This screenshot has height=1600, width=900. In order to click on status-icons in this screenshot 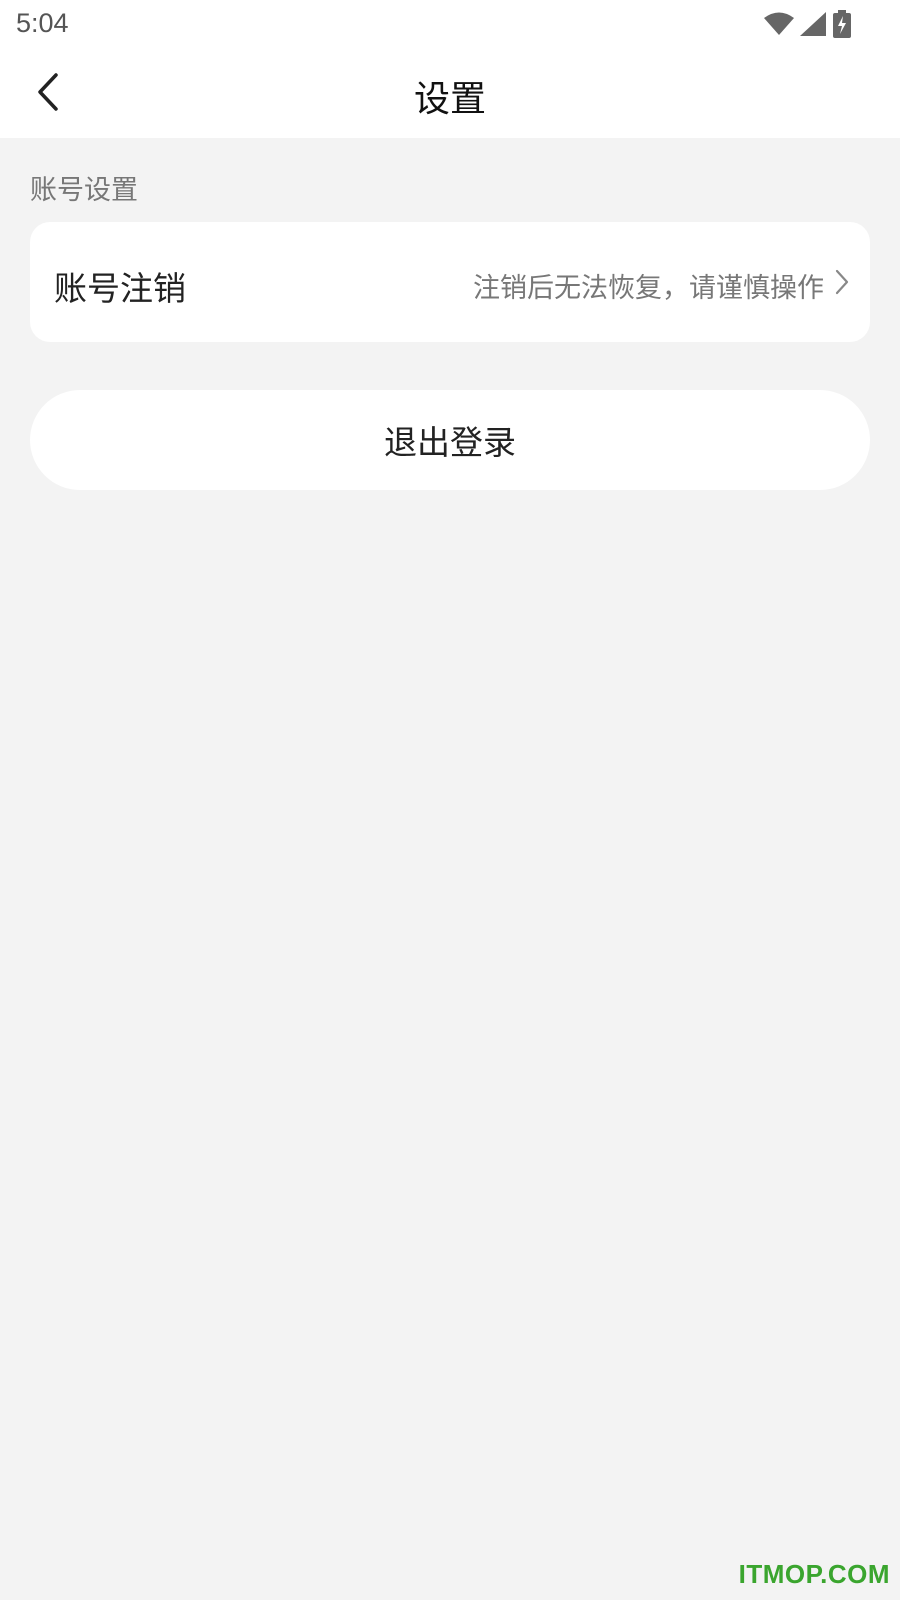, I will do `click(808, 26)`.